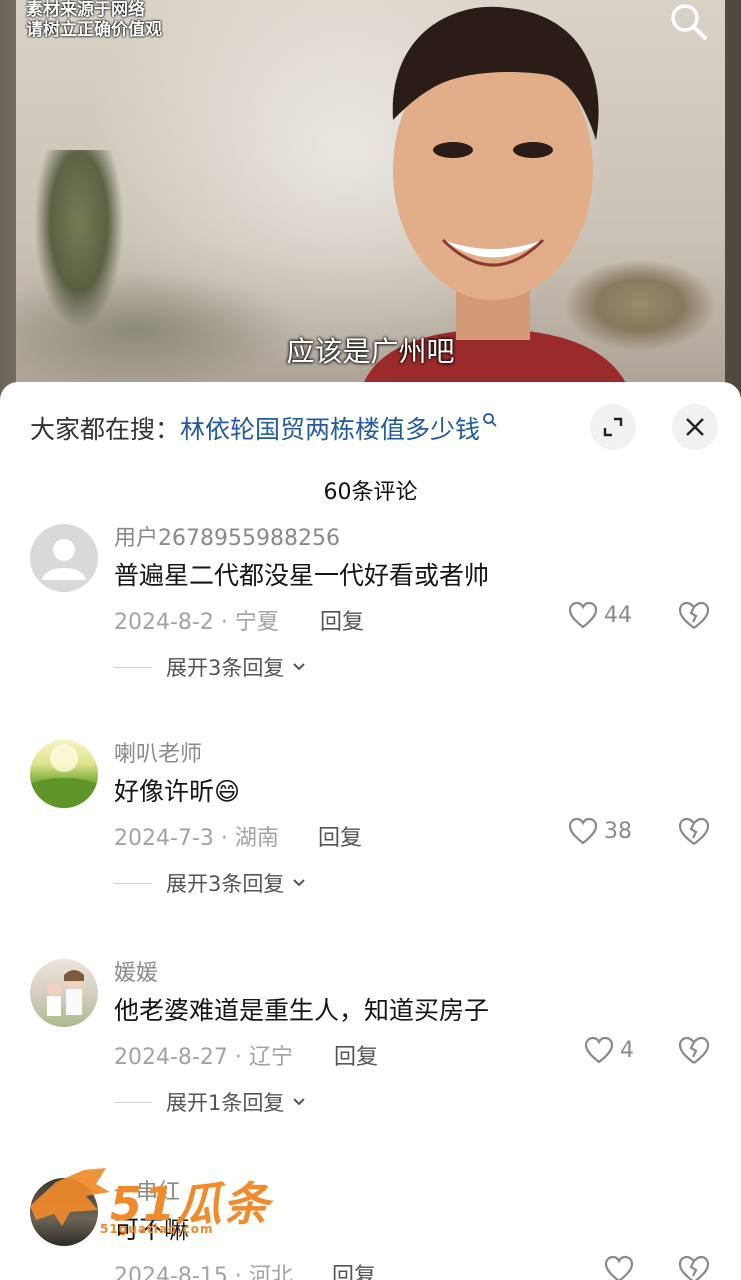 The height and width of the screenshot is (1280, 741). What do you see at coordinates (203, 1272) in the screenshot?
I see `comment-meta: 2024-8-15 · 河北` at bounding box center [203, 1272].